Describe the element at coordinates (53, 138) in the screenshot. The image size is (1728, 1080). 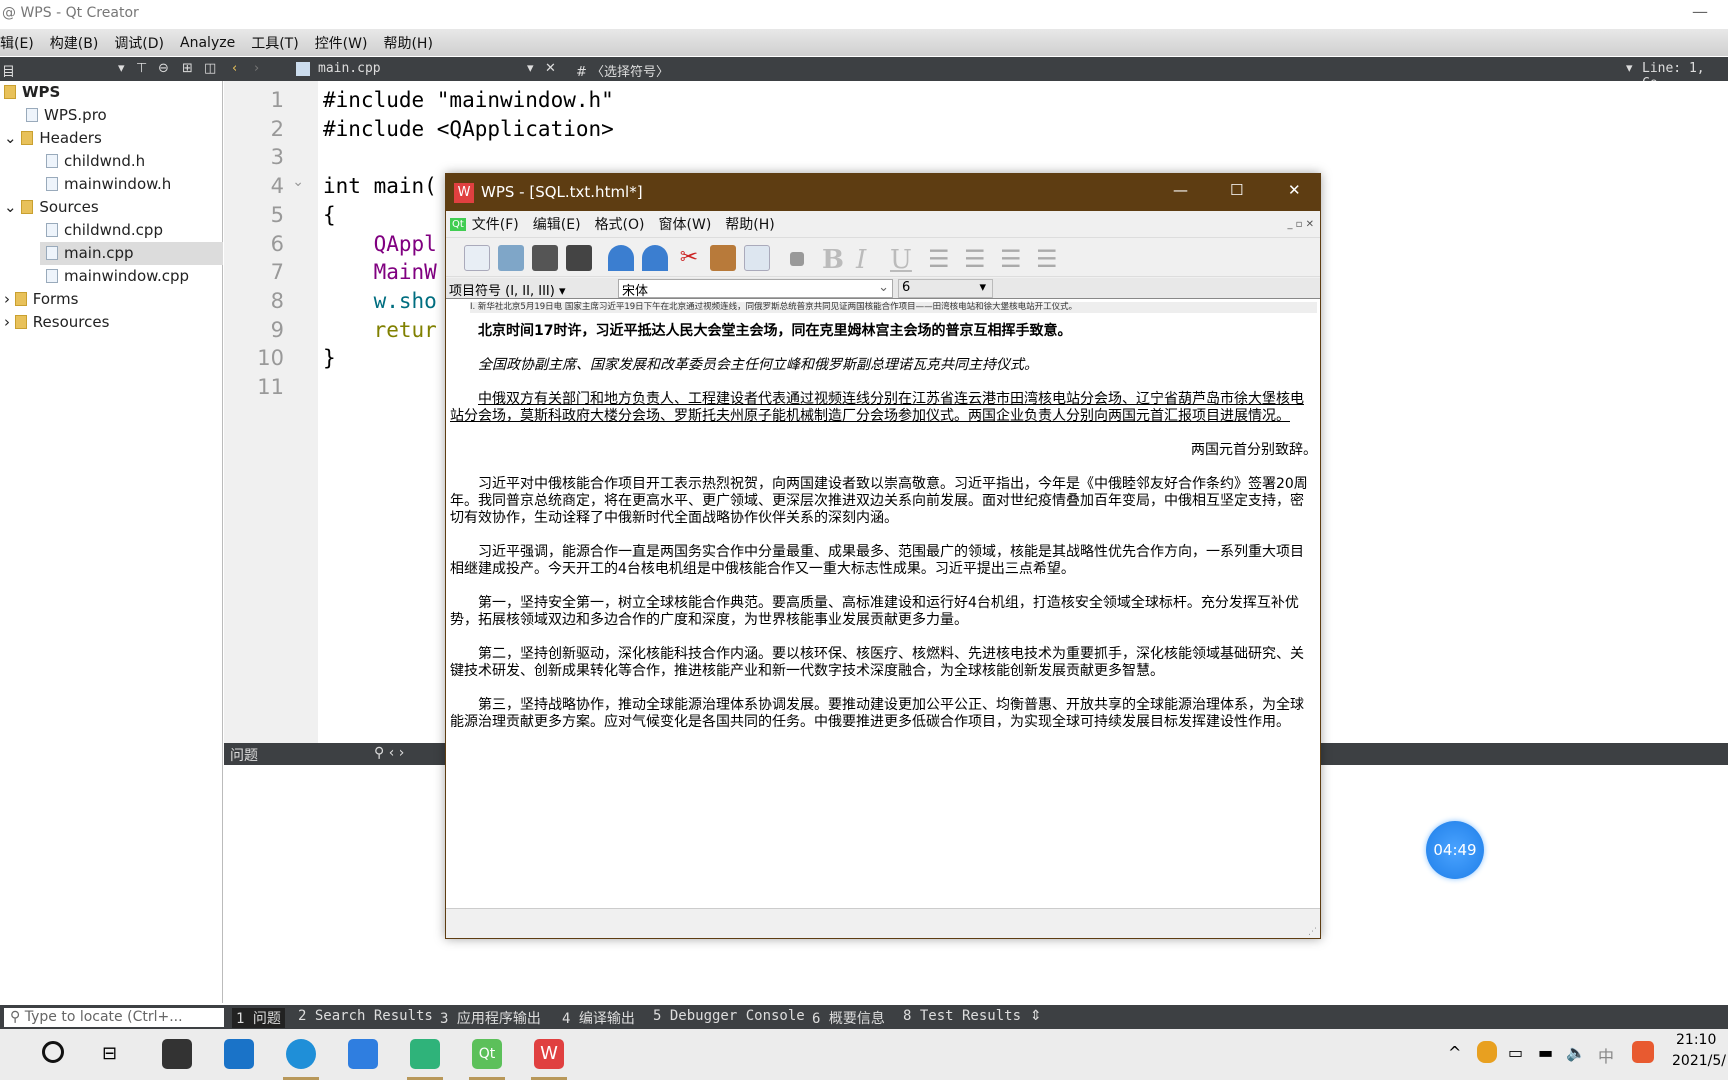
I see `tree-item-headers: ⌄ Headers` at that location.